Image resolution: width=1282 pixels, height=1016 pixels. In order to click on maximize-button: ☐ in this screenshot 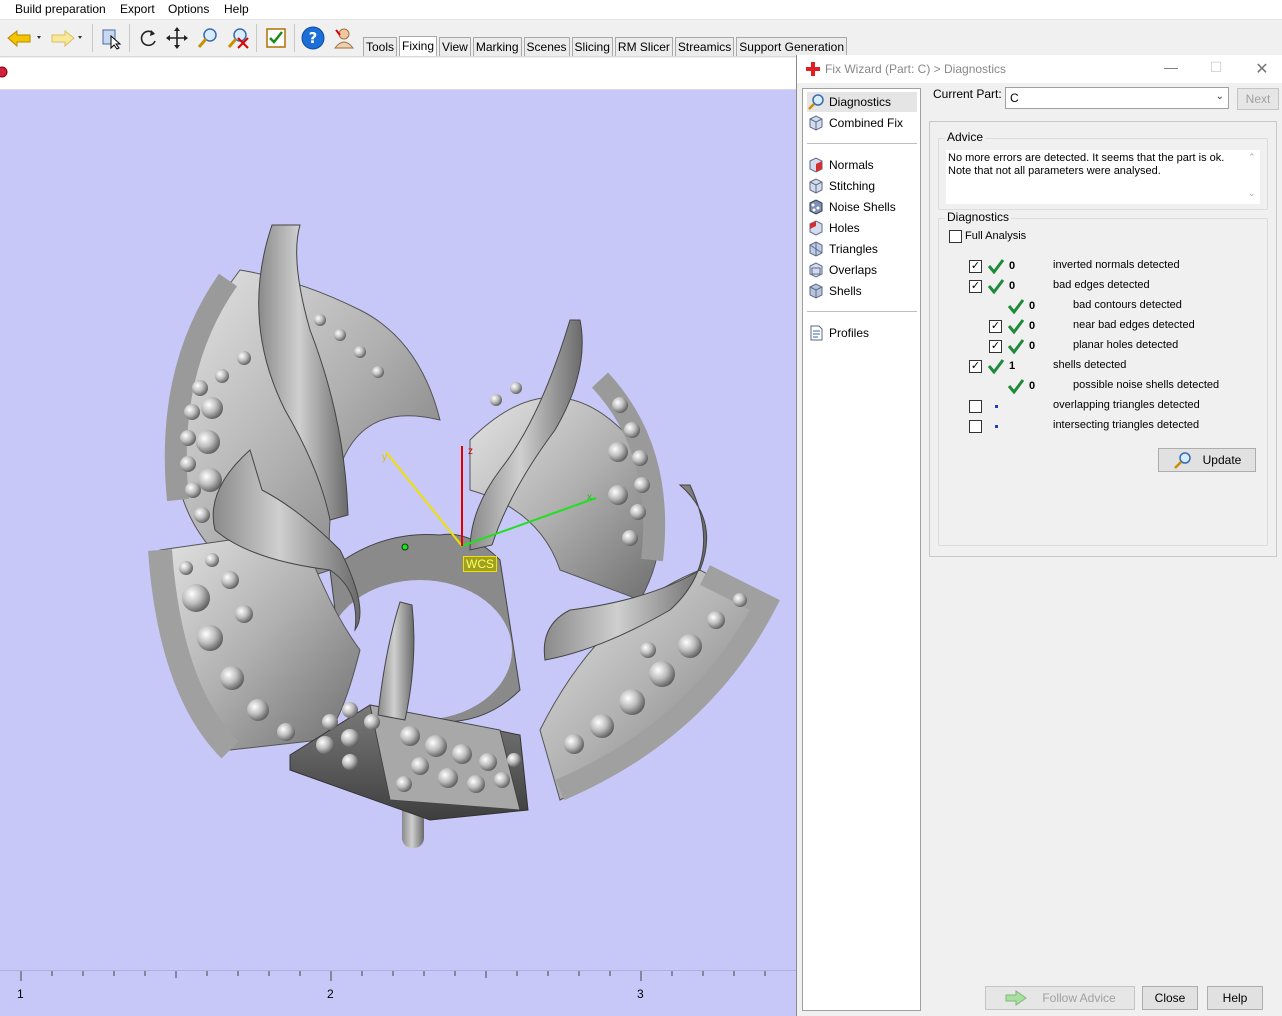, I will do `click(1216, 68)`.